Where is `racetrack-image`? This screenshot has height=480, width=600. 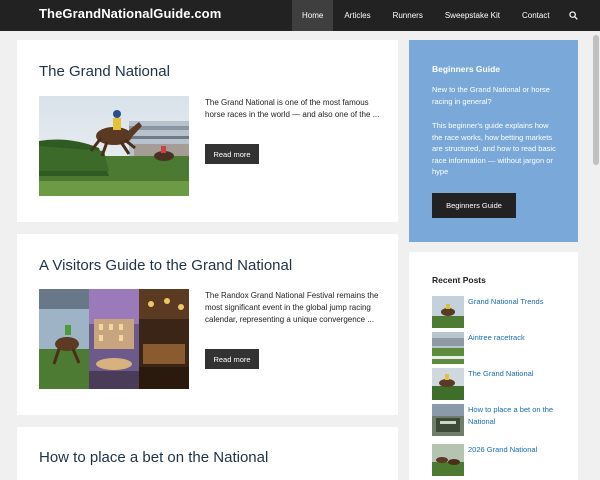
racetrack-image is located at coordinates (448, 348).